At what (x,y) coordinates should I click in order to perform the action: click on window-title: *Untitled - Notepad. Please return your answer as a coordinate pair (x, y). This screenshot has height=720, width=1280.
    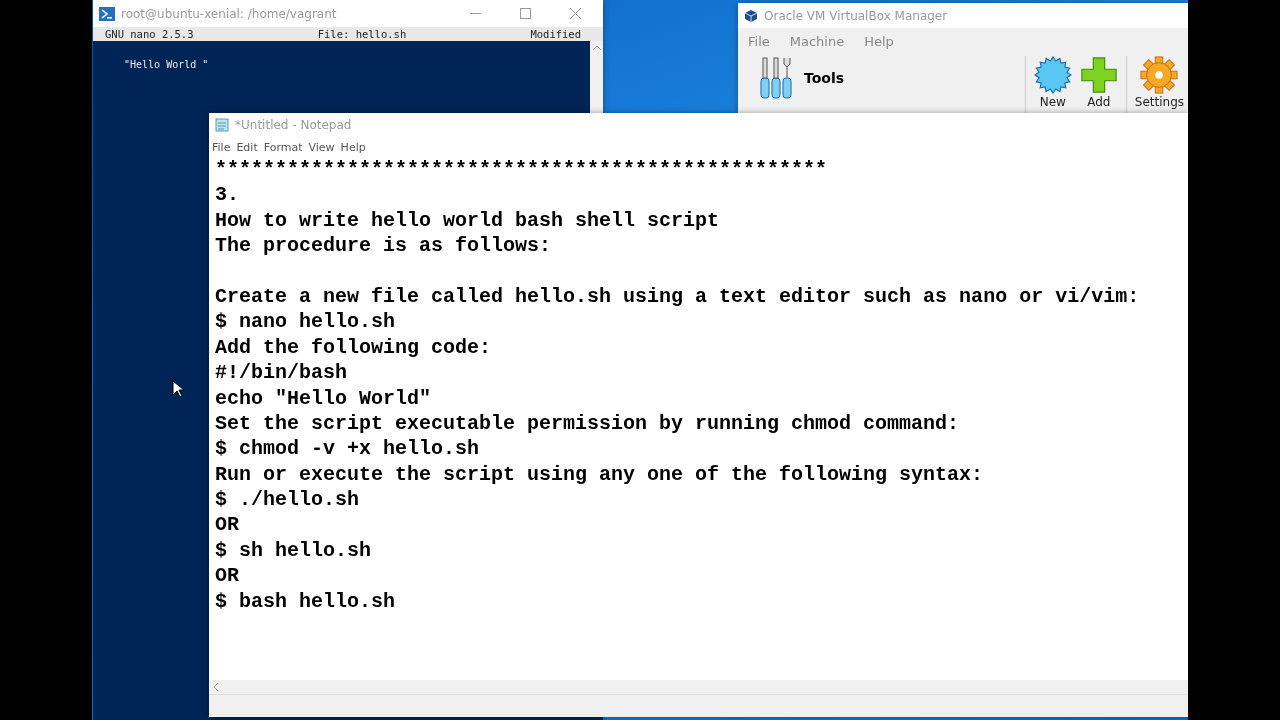
    Looking at the image, I should click on (293, 125).